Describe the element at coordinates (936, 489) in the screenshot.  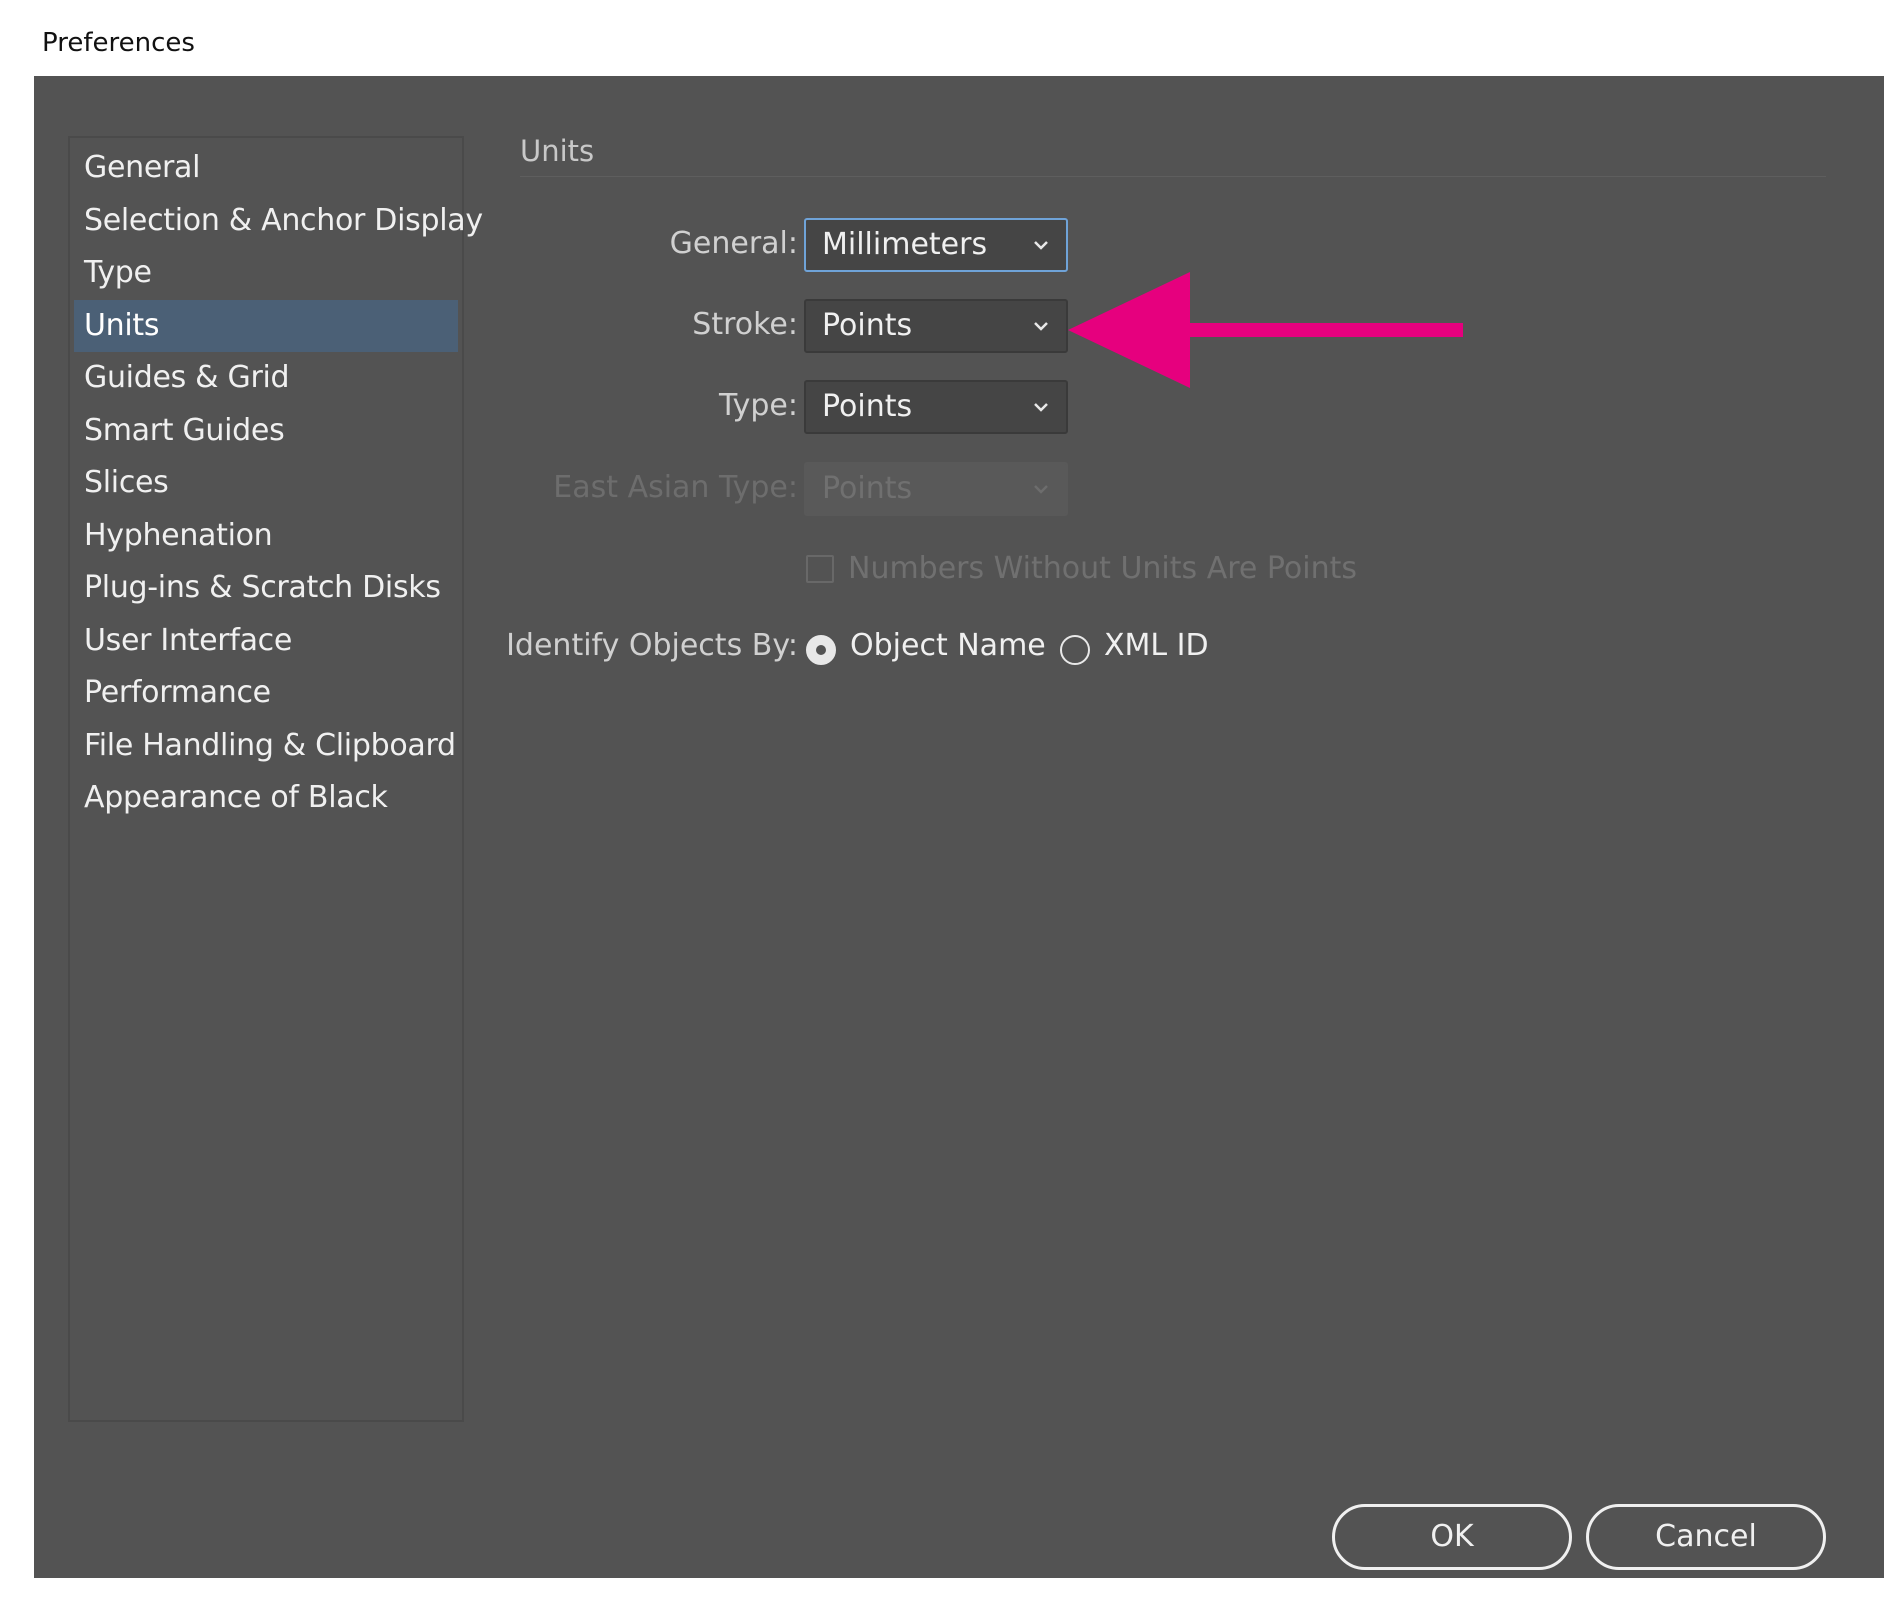
I see `east-asian-type-dropdown: Points` at that location.